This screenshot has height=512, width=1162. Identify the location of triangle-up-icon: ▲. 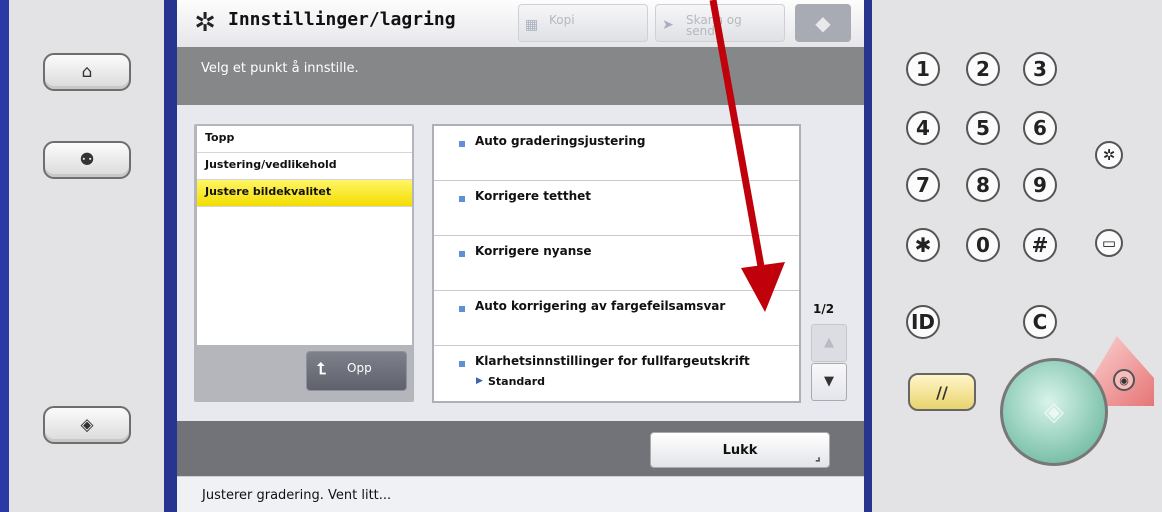
(829, 342).